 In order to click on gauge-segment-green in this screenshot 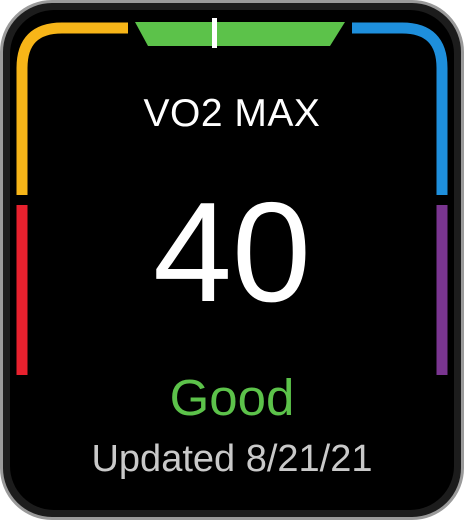, I will do `click(240, 34)`.